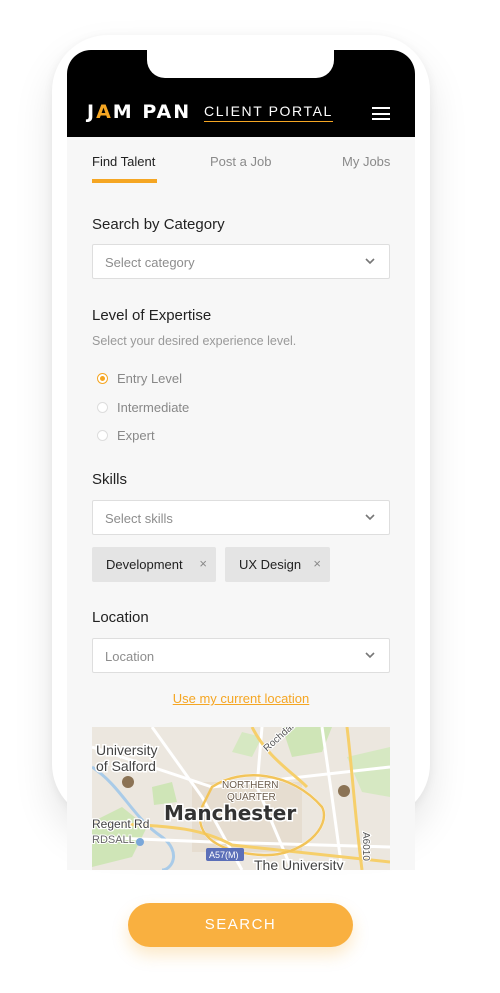 The height and width of the screenshot is (993, 500). I want to click on skills-select: Select skills, so click(241, 517).